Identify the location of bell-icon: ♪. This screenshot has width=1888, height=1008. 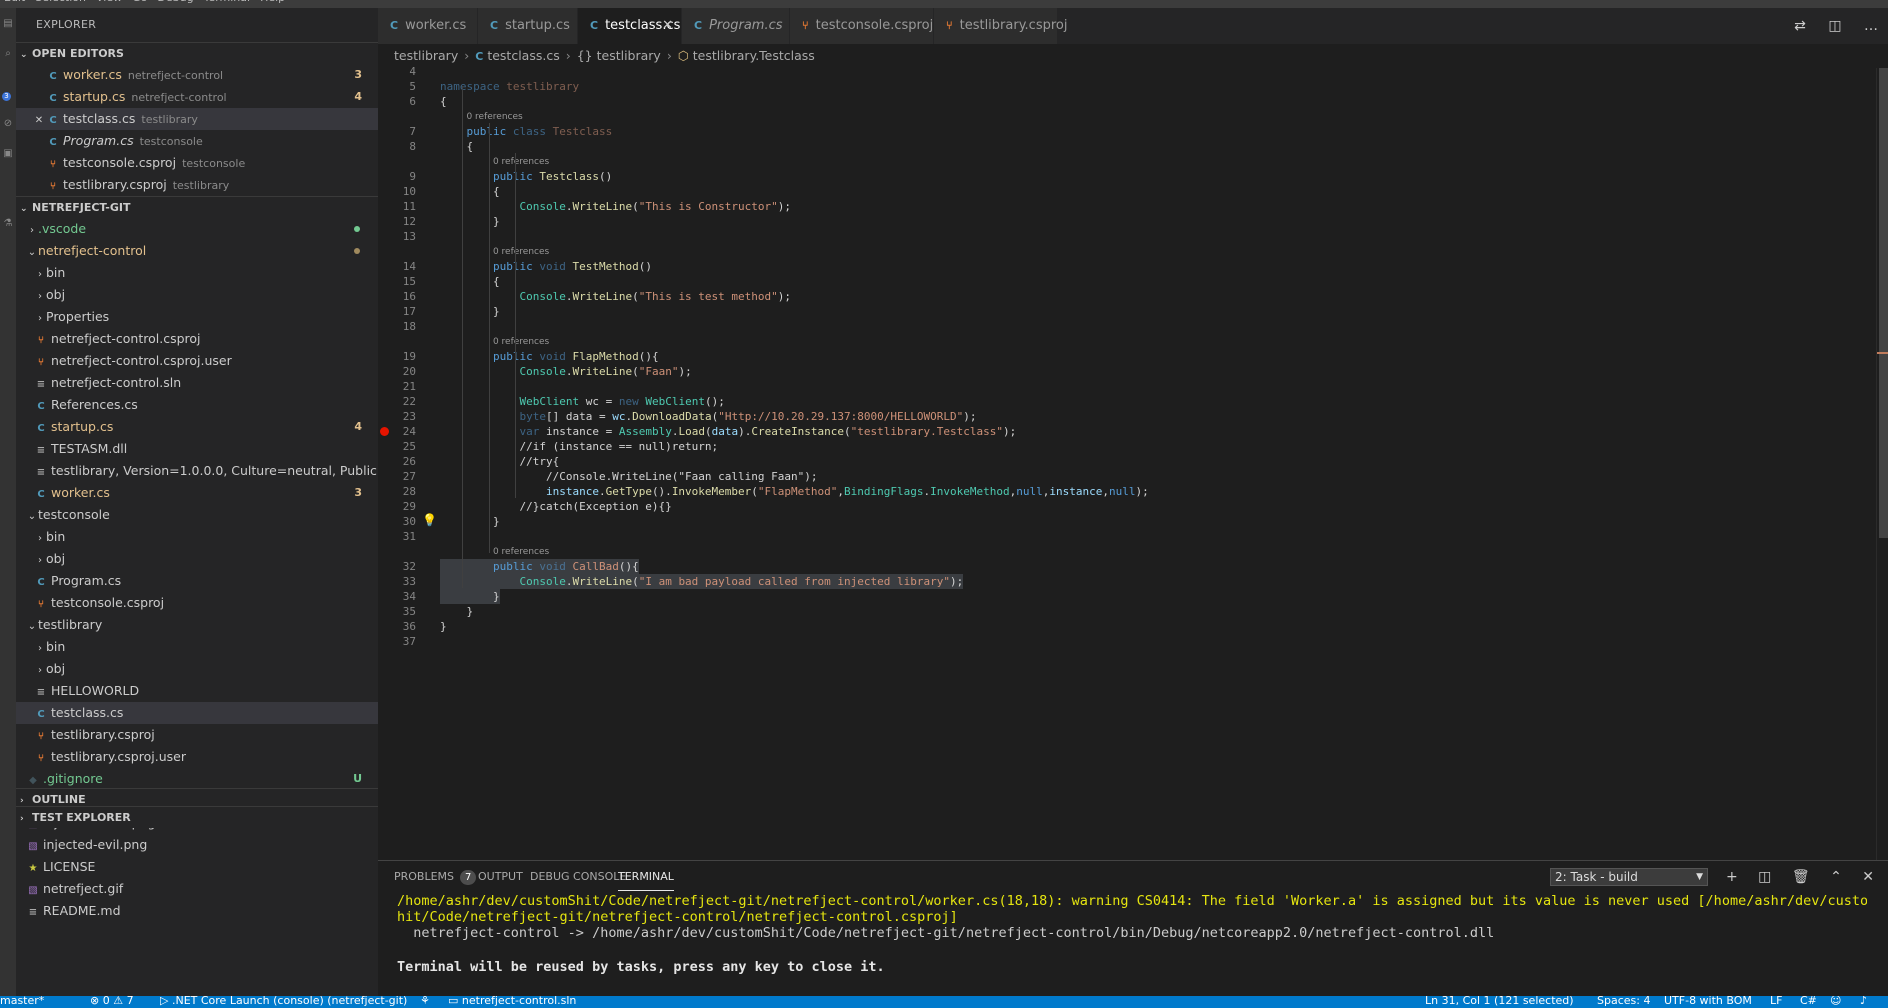
(1863, 1001).